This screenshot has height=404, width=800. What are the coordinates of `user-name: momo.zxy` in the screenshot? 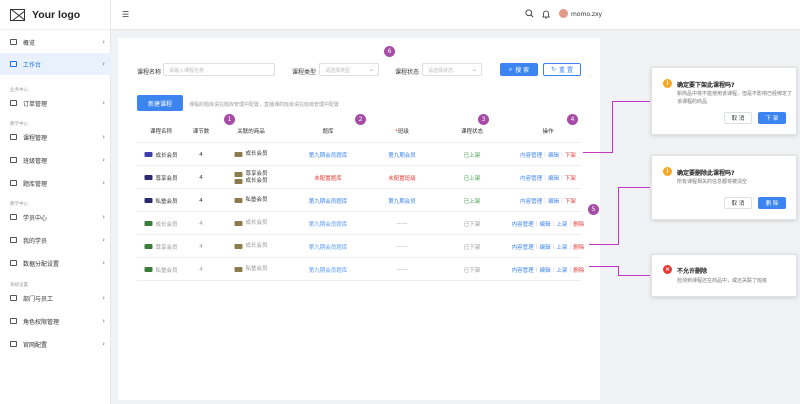 It's located at (586, 14).